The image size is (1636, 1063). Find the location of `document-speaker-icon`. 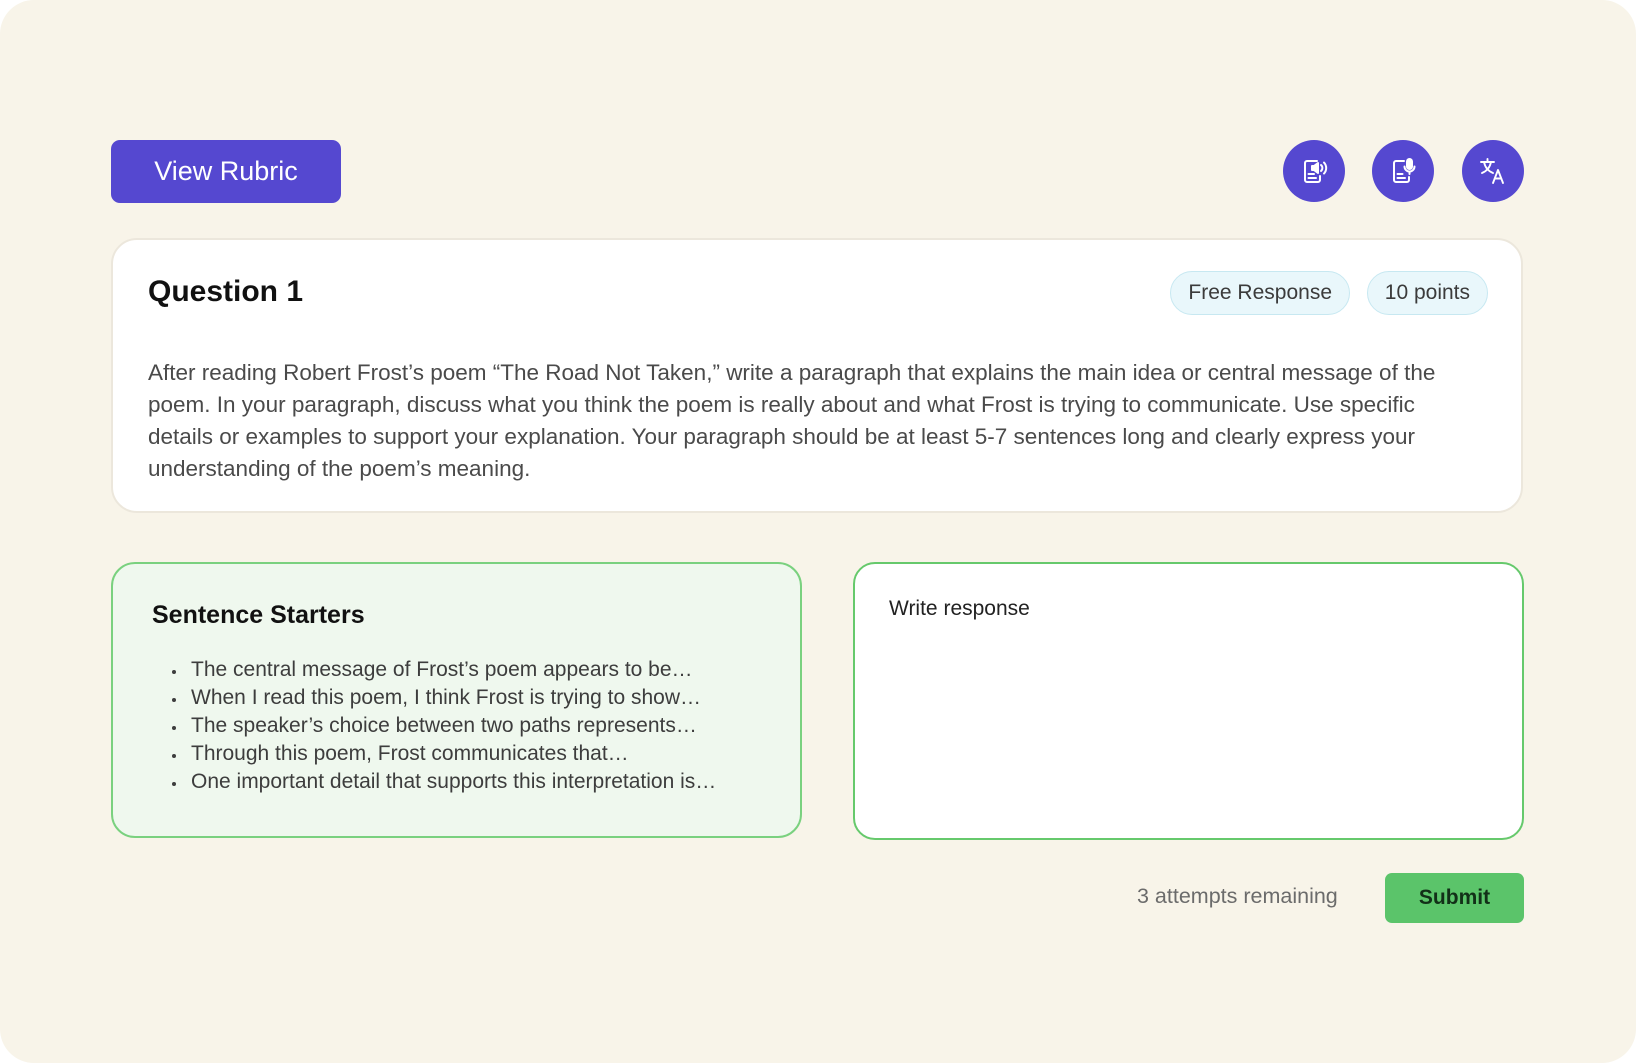

document-speaker-icon is located at coordinates (1316, 171).